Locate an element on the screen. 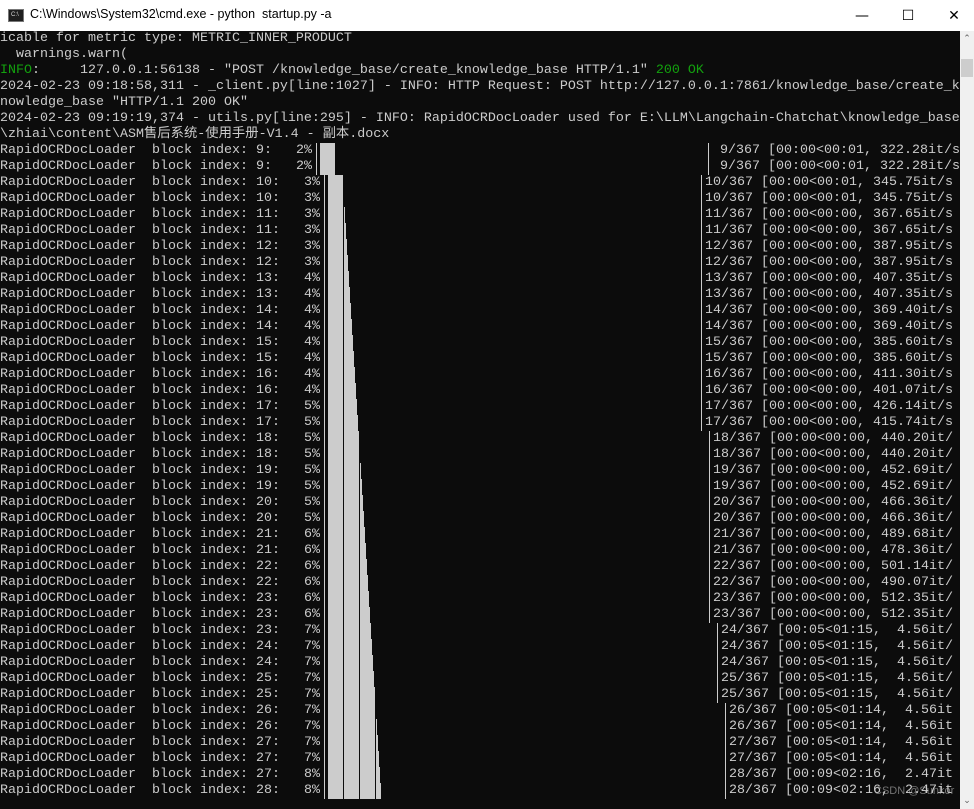 The image size is (974, 809). progress-count: 18/367 is located at coordinates (737, 438).